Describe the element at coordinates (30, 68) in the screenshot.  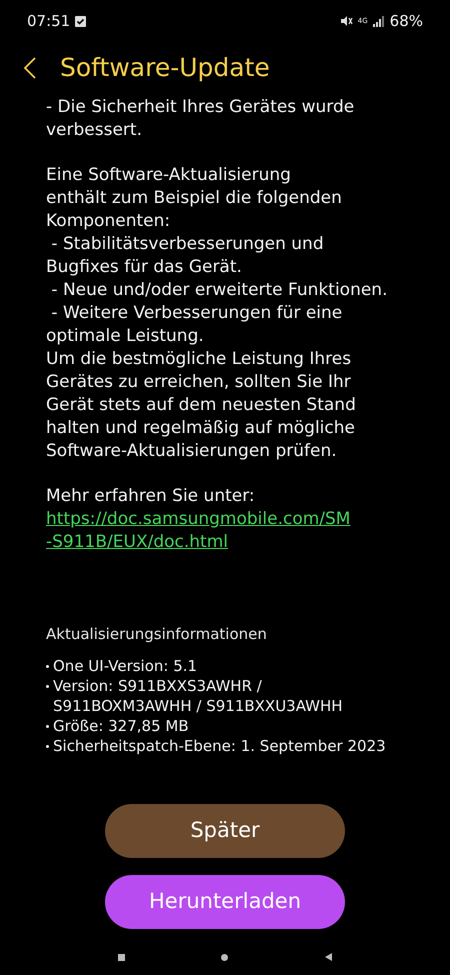
I see `back-icon` at that location.